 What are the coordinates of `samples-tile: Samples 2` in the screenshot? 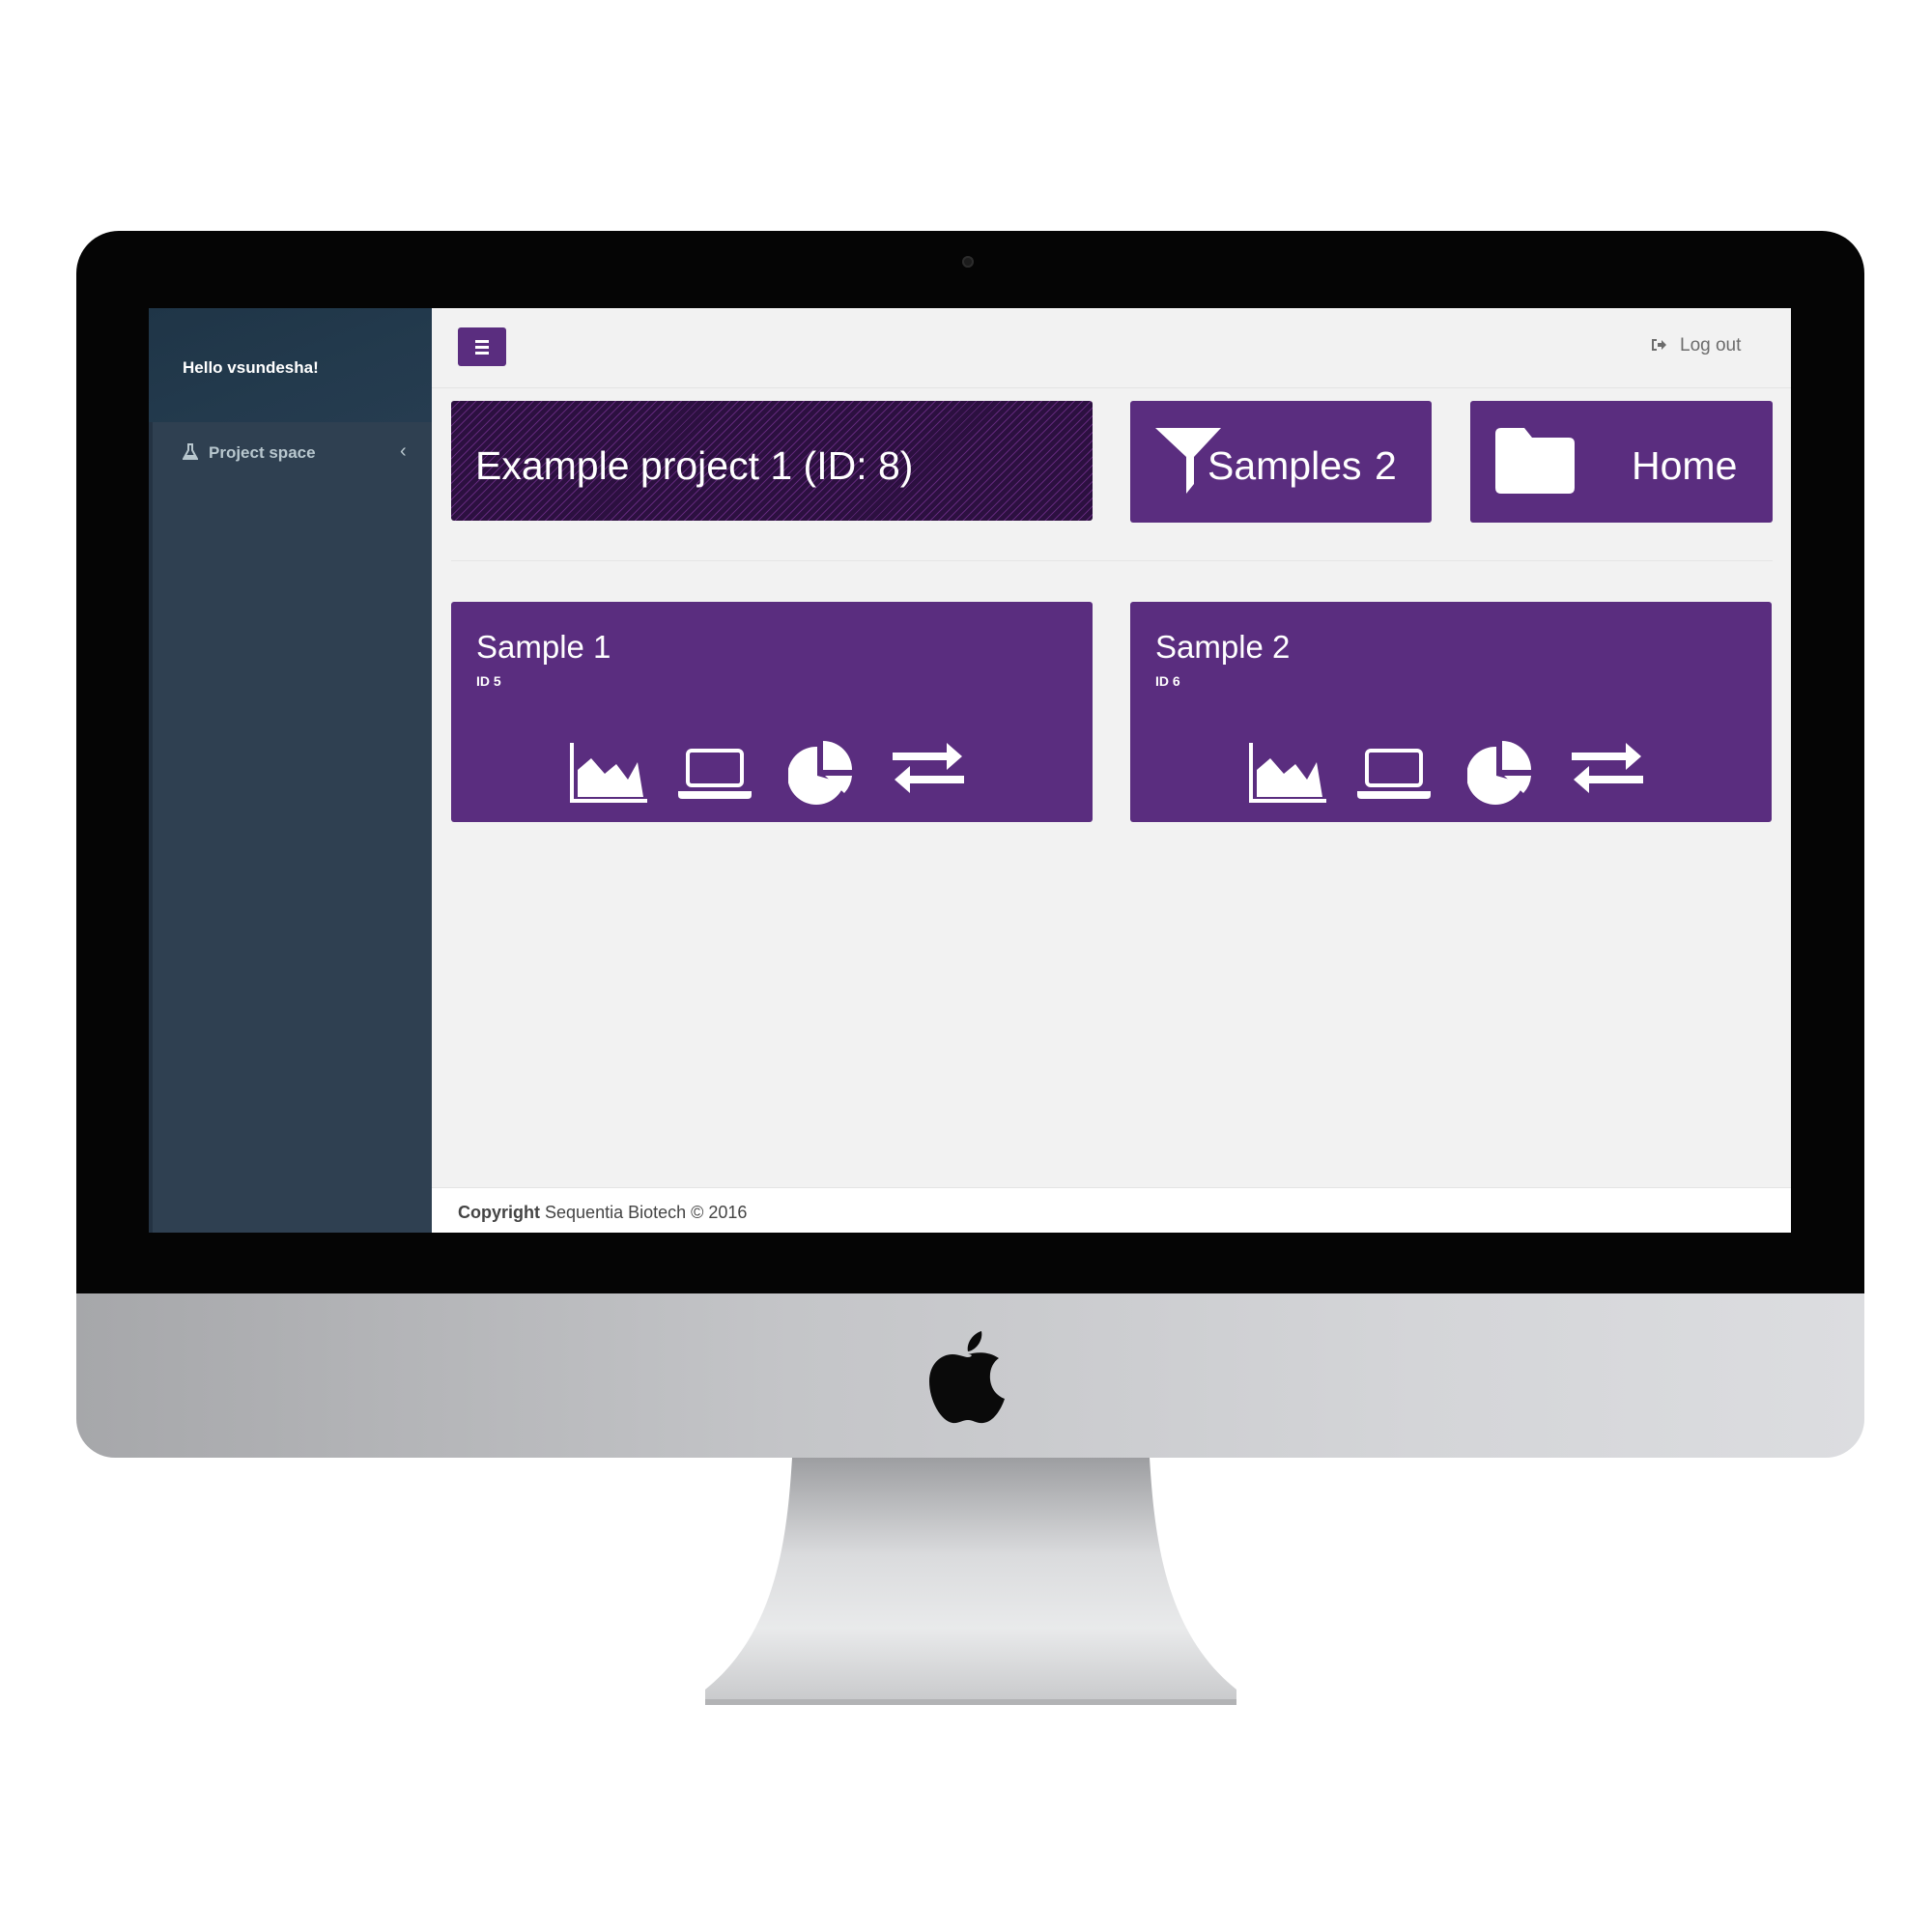 It's located at (1281, 462).